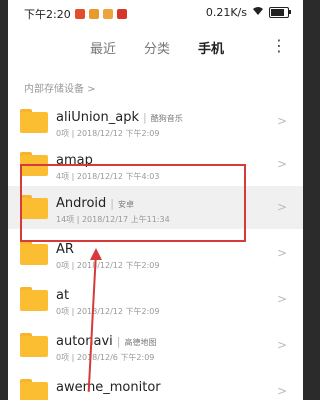  I want to click on list-item: at 0项 | 2018/12/12 下午2:09 >, so click(155, 299).